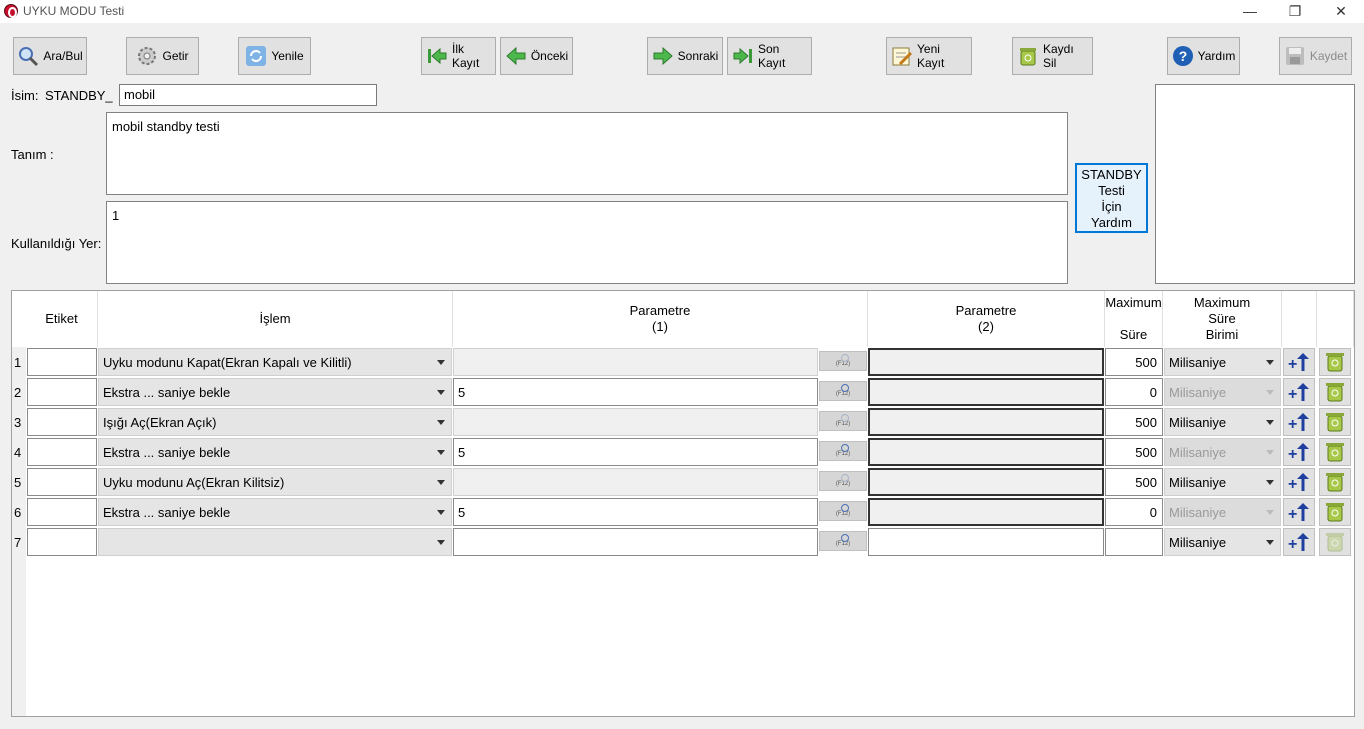 This screenshot has height=729, width=1364. I want to click on notepad-pencil-icon, so click(902, 56).